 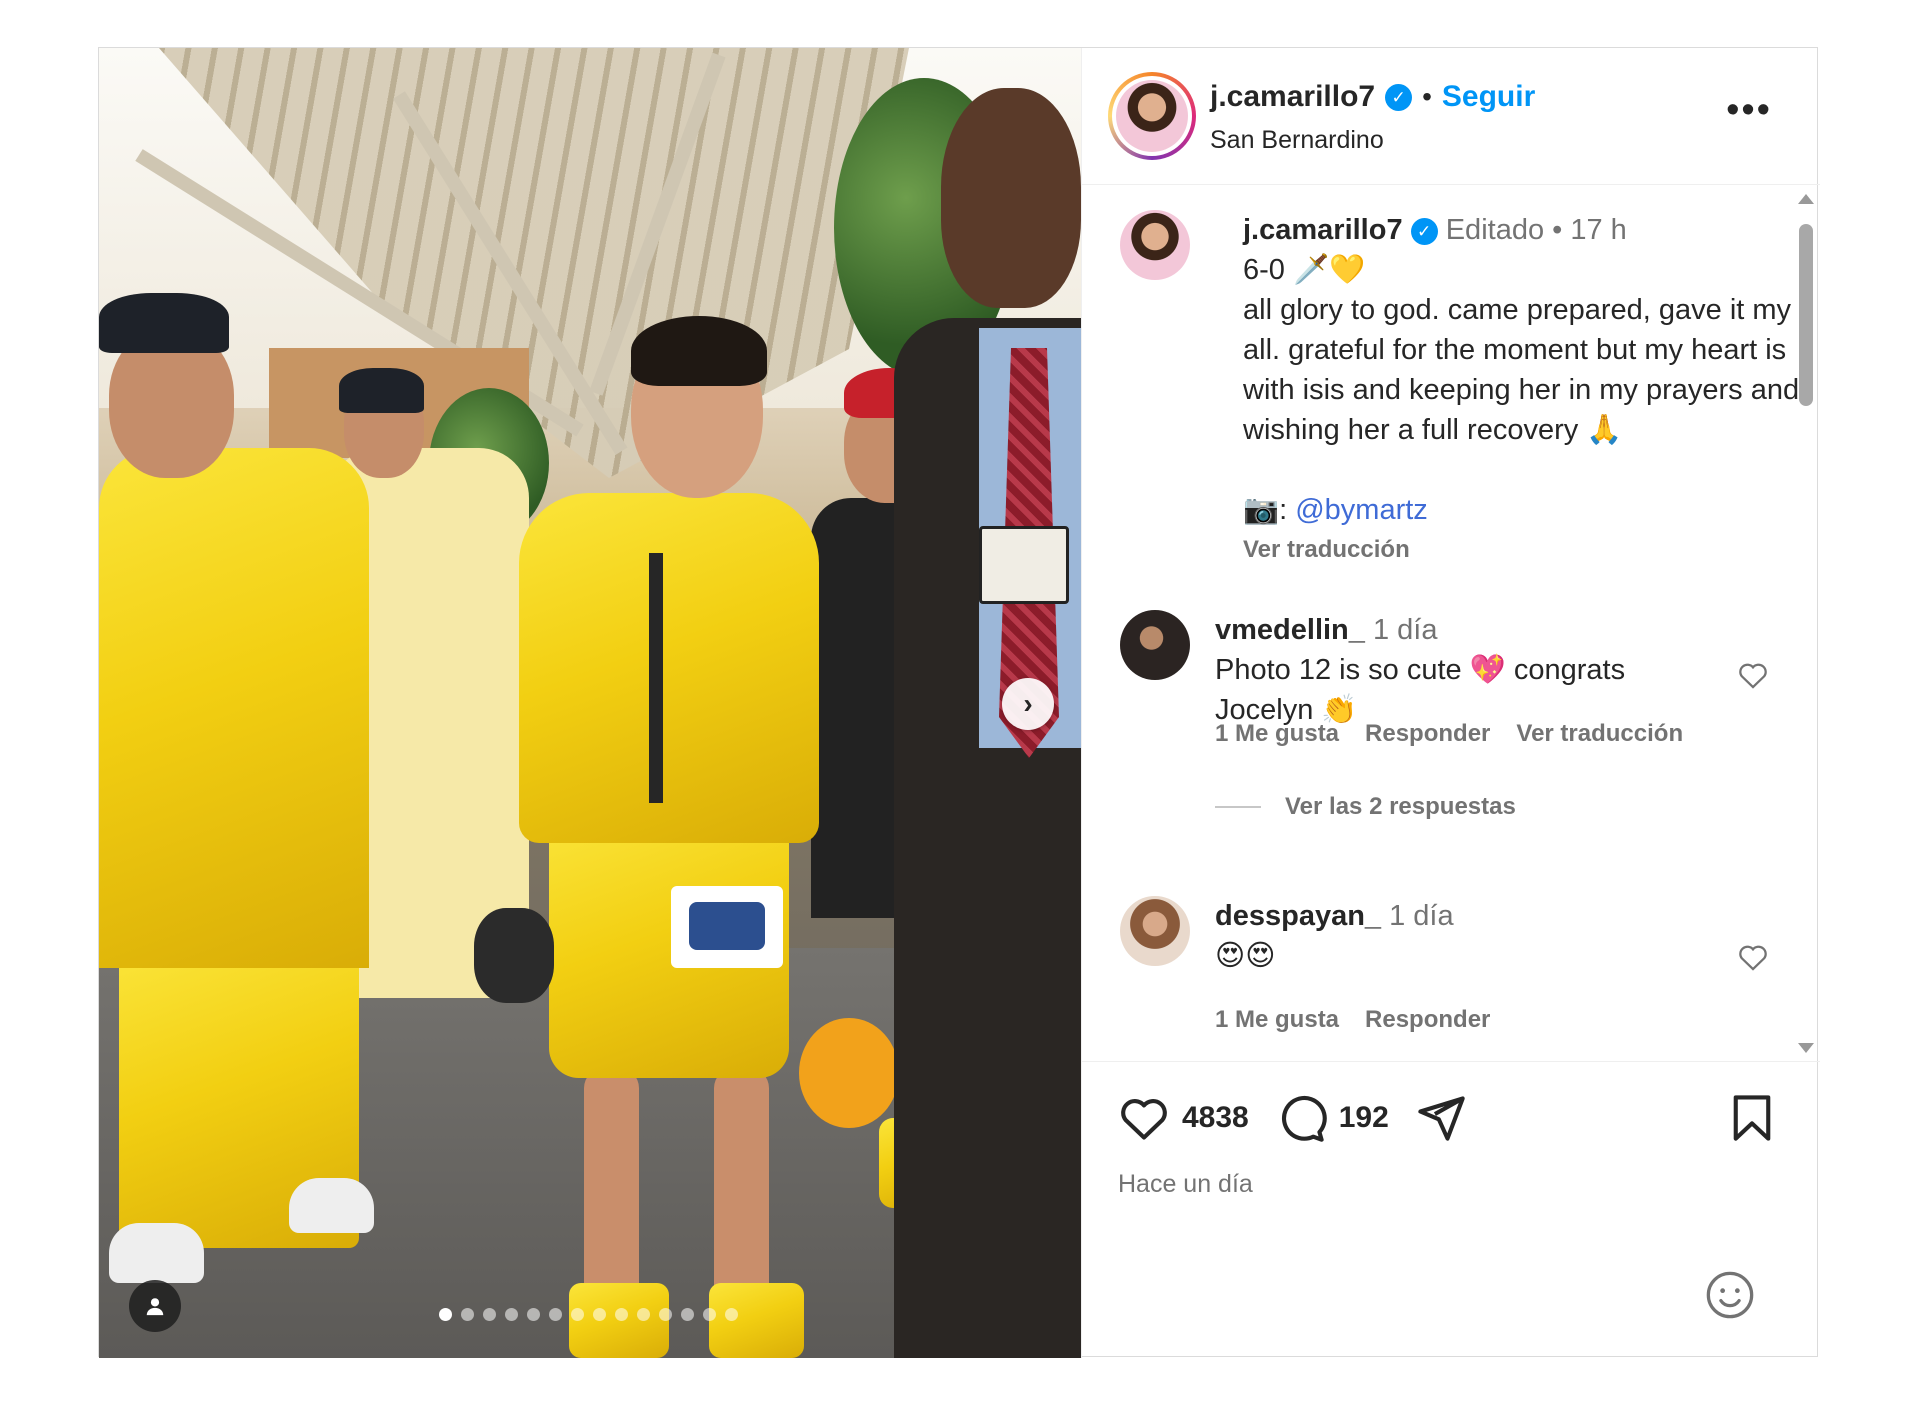 What do you see at coordinates (1245, 956) in the screenshot?
I see `comment-text: 😍😍` at bounding box center [1245, 956].